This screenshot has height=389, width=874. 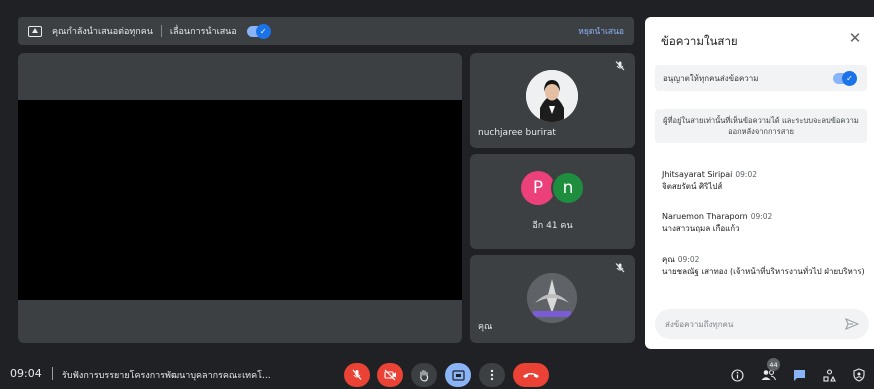 What do you see at coordinates (568, 188) in the screenshot?
I see `avatar-n: n` at bounding box center [568, 188].